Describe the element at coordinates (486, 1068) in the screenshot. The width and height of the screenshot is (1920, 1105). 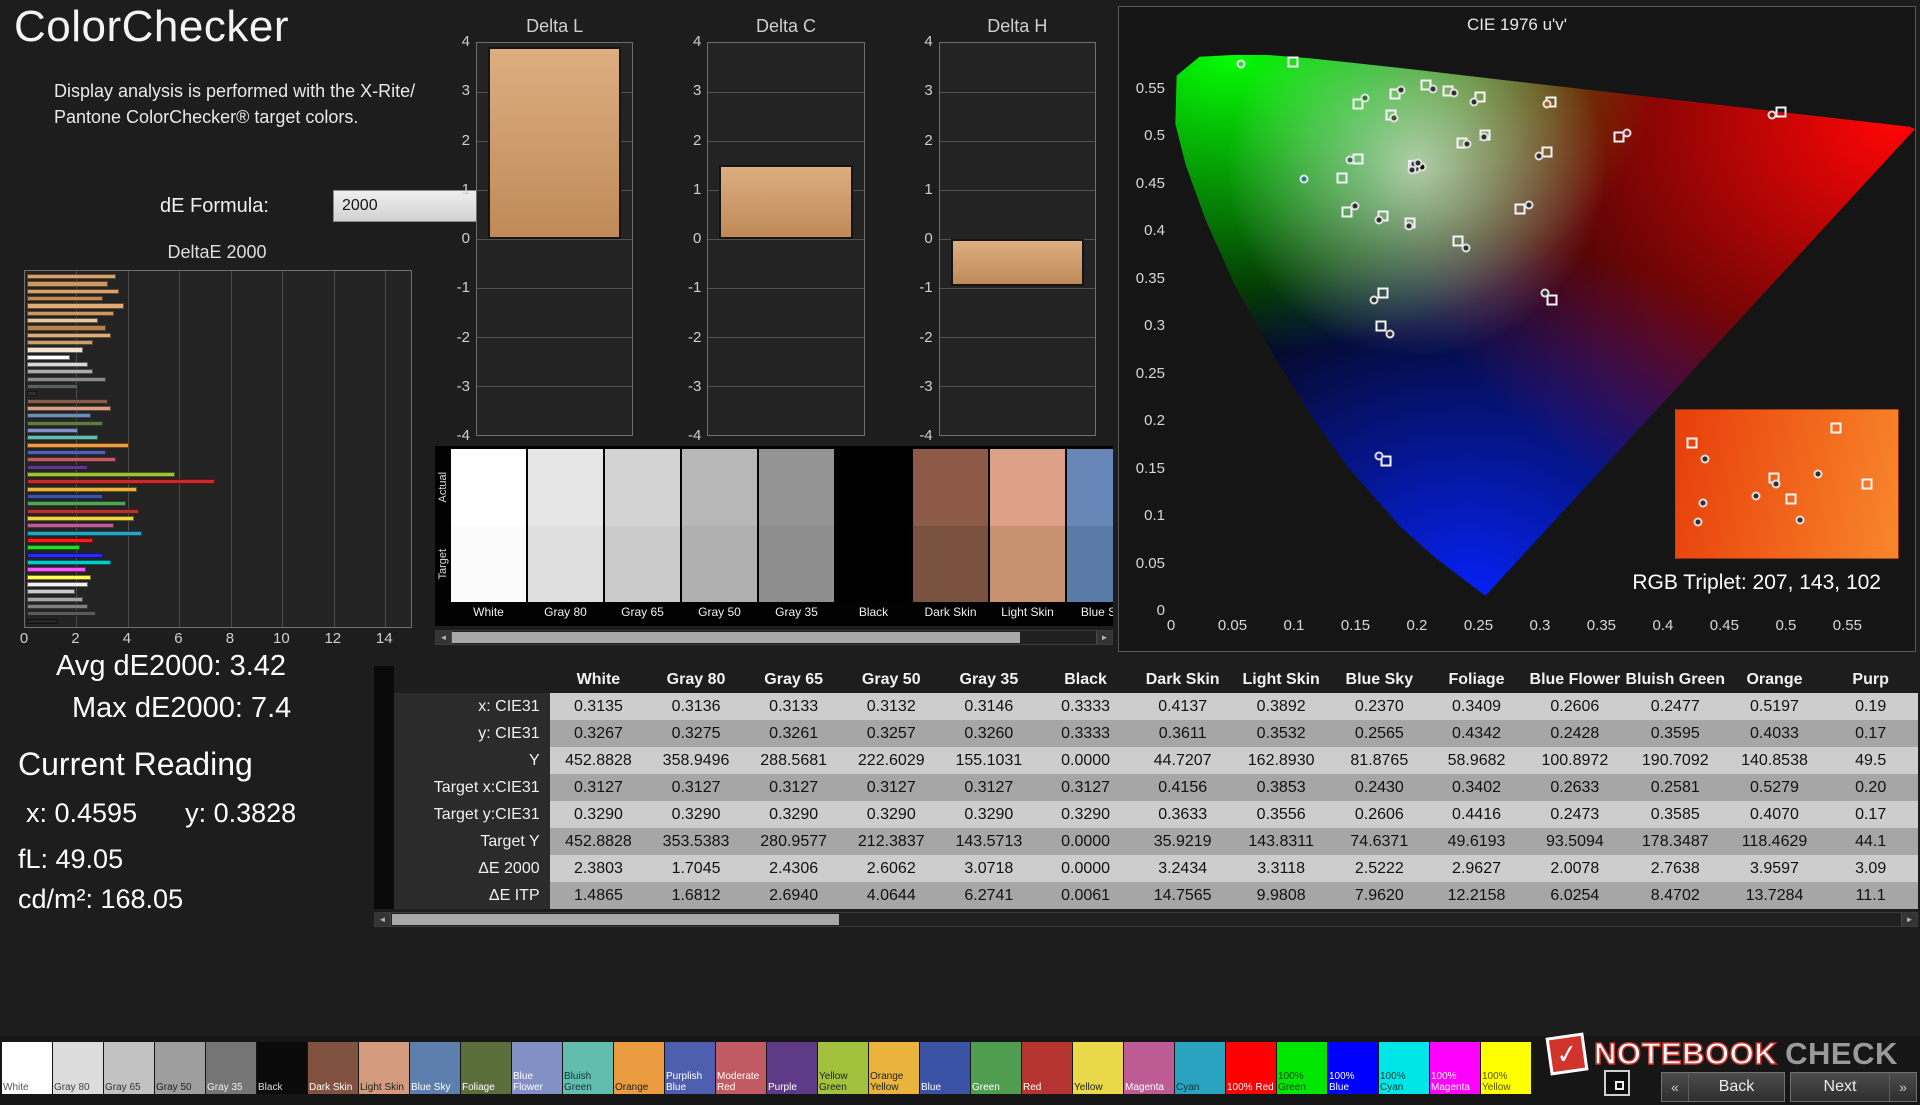
I see `patch-swatch-foliage: Foliage` at that location.